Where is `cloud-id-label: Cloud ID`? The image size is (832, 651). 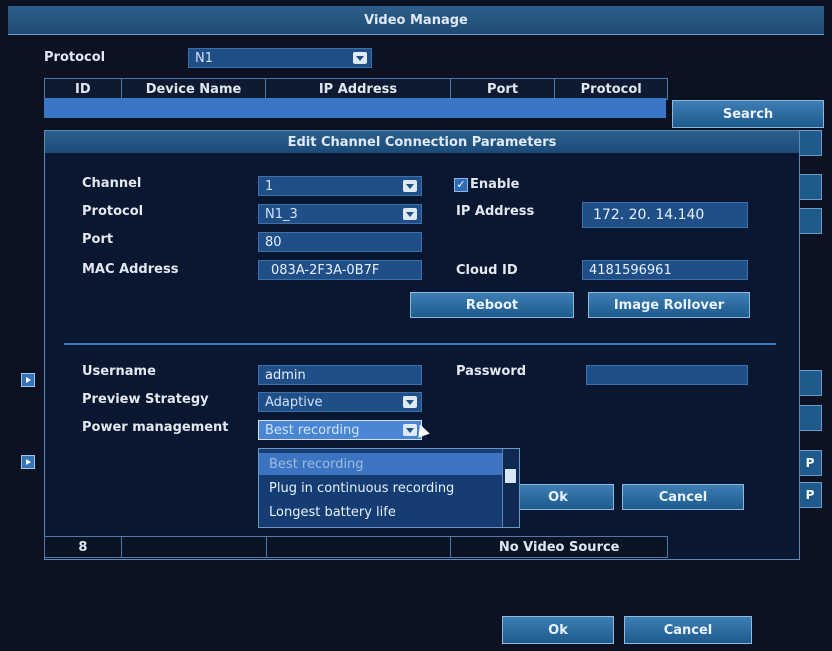
cloud-id-label: Cloud ID is located at coordinates (487, 270).